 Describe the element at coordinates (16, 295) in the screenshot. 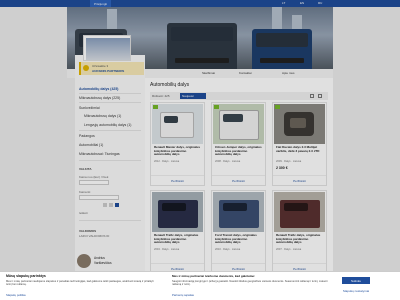

I see `cookie-policy-link: Slapukų politika` at that location.